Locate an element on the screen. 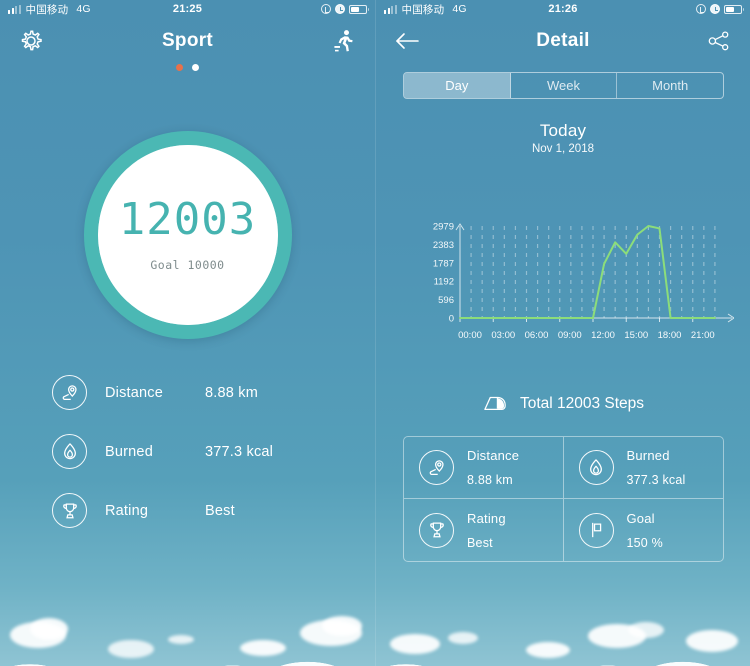 Image resolution: width=750 pixels, height=666 pixels. status-clock: 21:25 is located at coordinates (187, 9).